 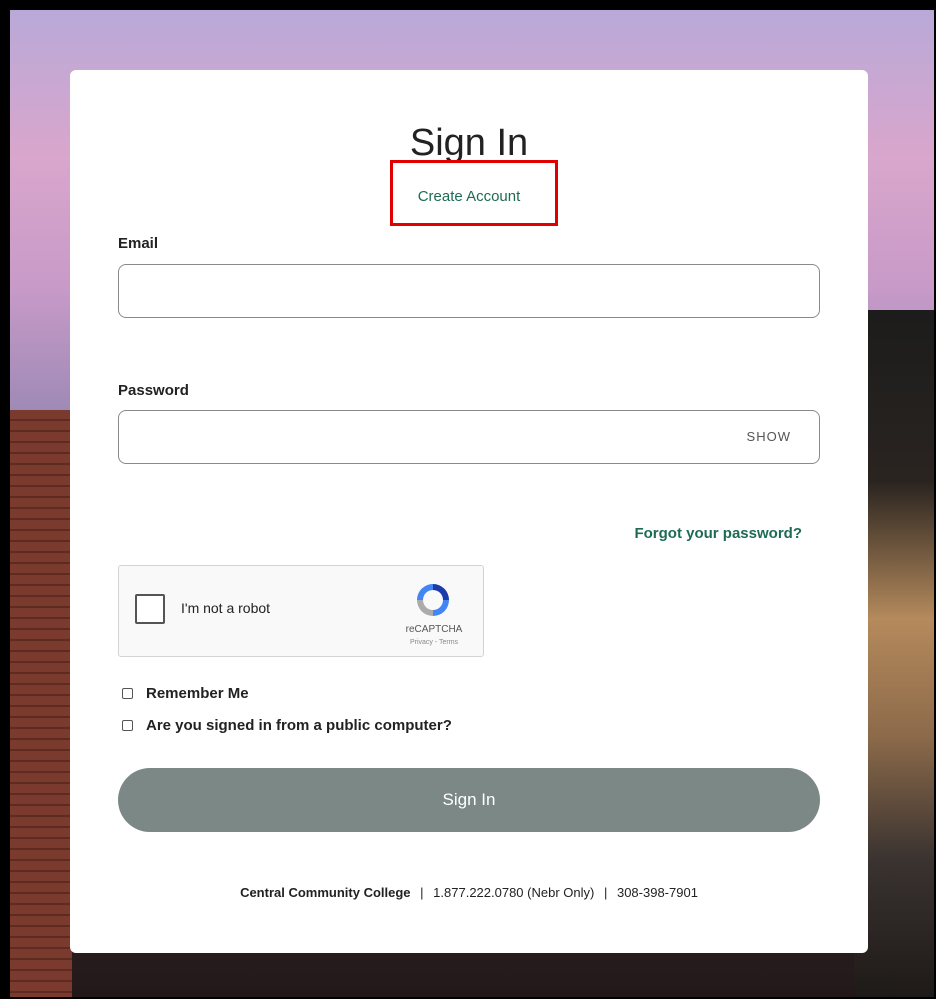 I want to click on footer-school: Central Community College, so click(x=325, y=892).